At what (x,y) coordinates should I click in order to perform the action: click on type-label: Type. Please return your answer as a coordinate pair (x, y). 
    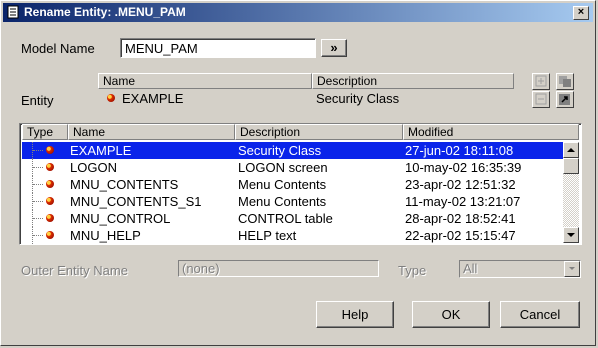
    Looking at the image, I should click on (412, 270).